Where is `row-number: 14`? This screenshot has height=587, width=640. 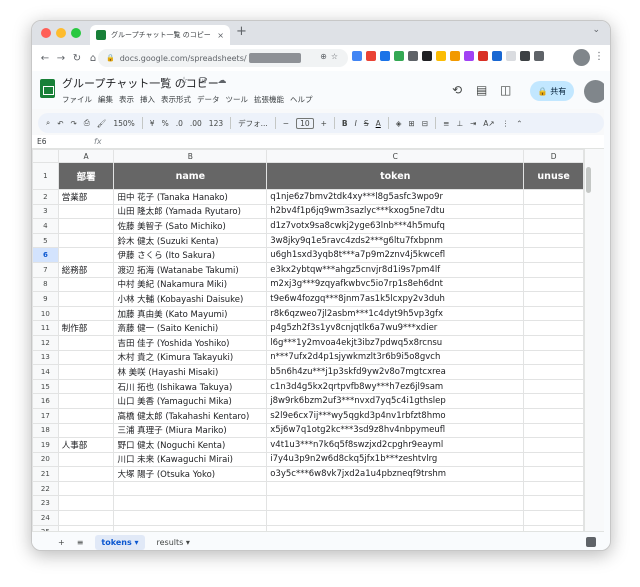 row-number: 14 is located at coordinates (45, 372).